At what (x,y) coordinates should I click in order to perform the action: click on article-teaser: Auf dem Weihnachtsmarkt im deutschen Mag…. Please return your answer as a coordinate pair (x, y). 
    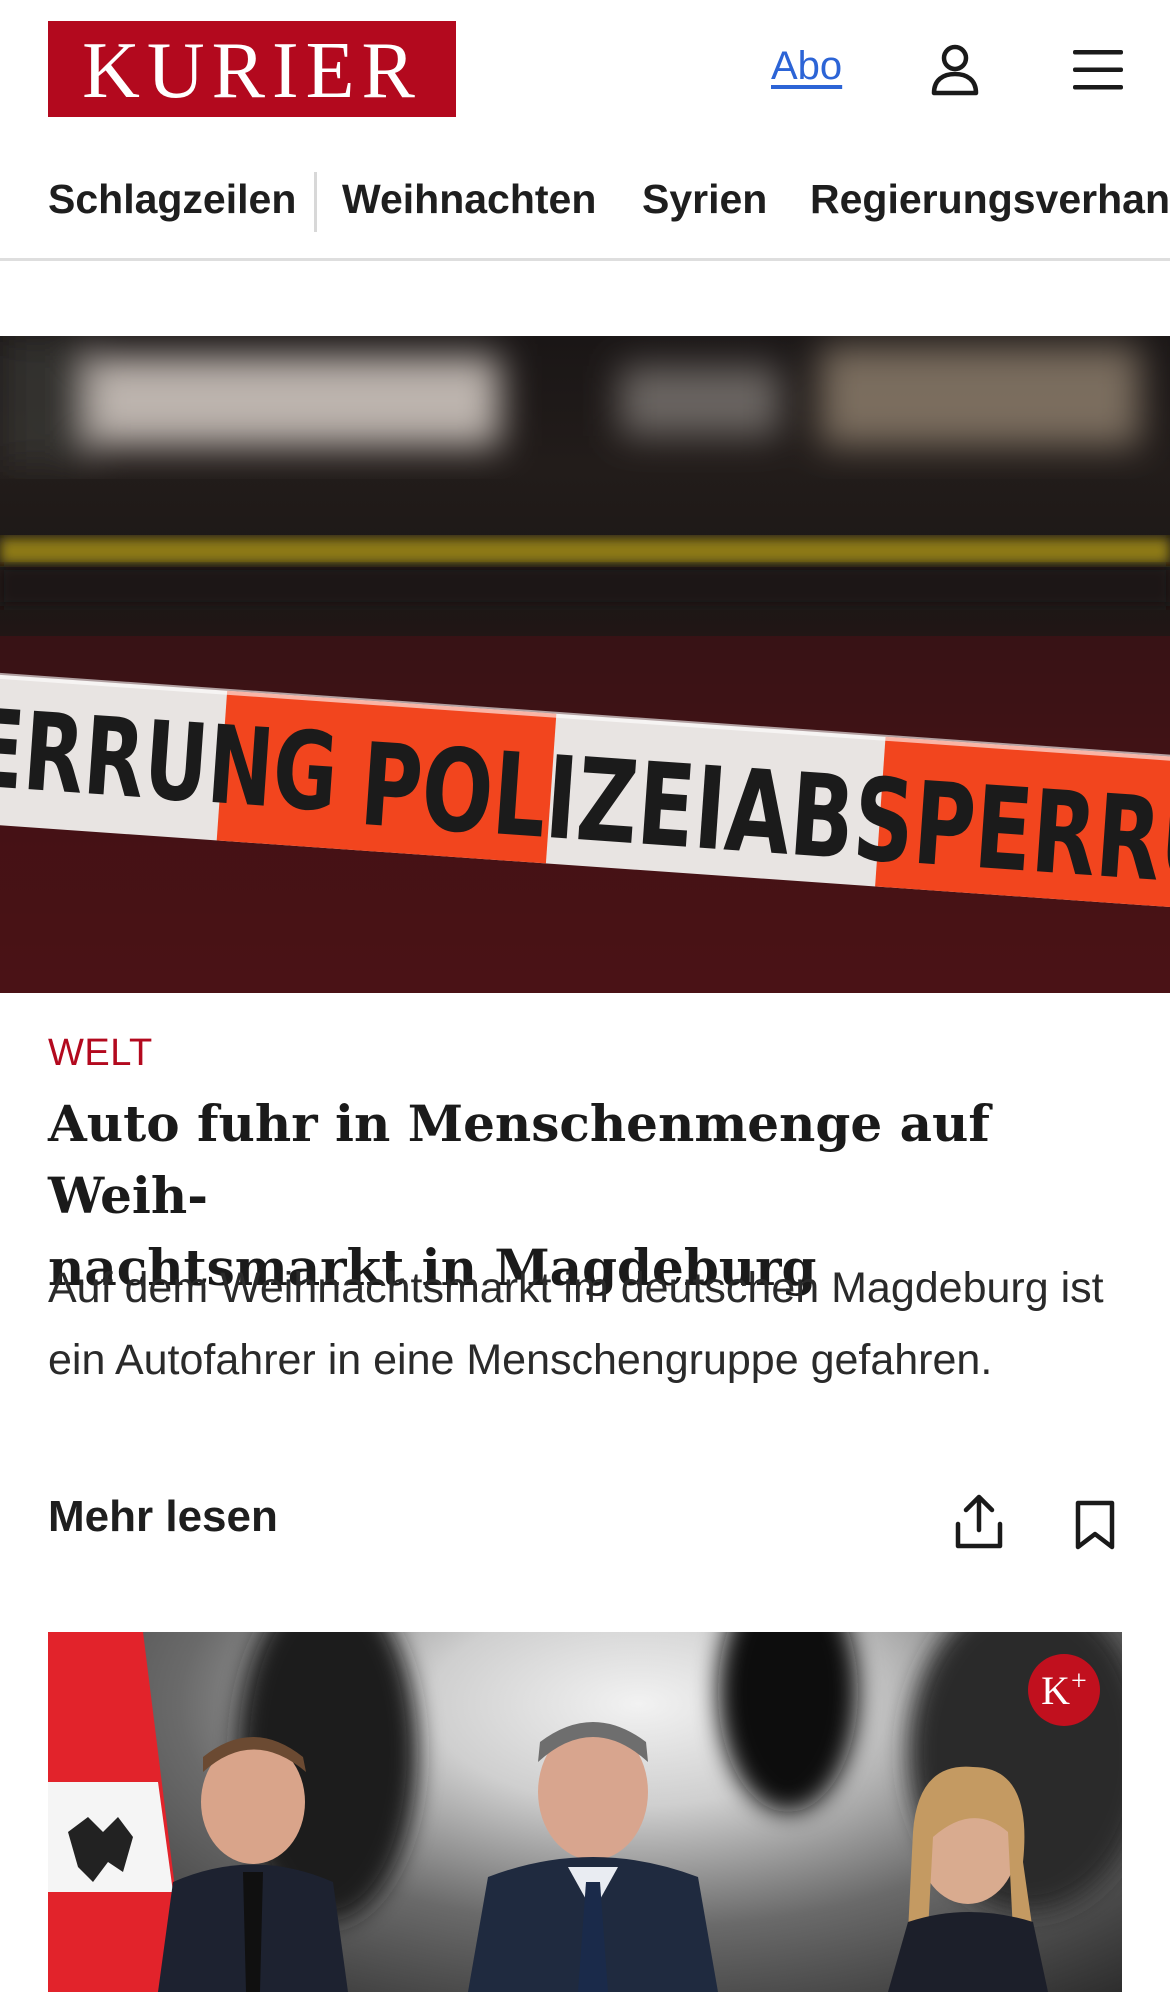
    Looking at the image, I should click on (576, 1324).